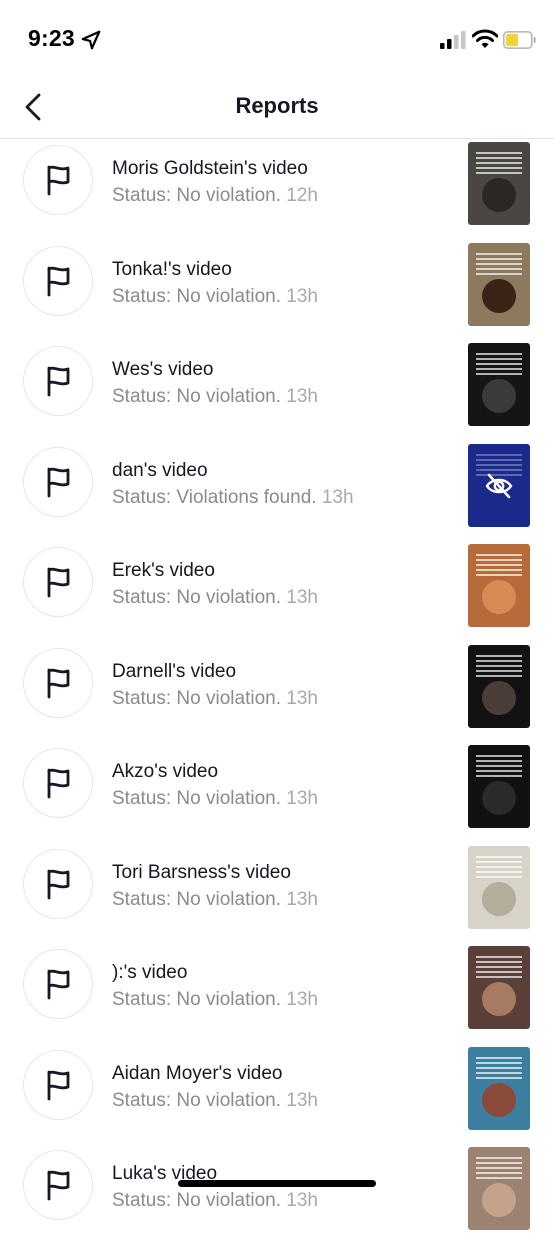  I want to click on wifi-icon, so click(485, 38).